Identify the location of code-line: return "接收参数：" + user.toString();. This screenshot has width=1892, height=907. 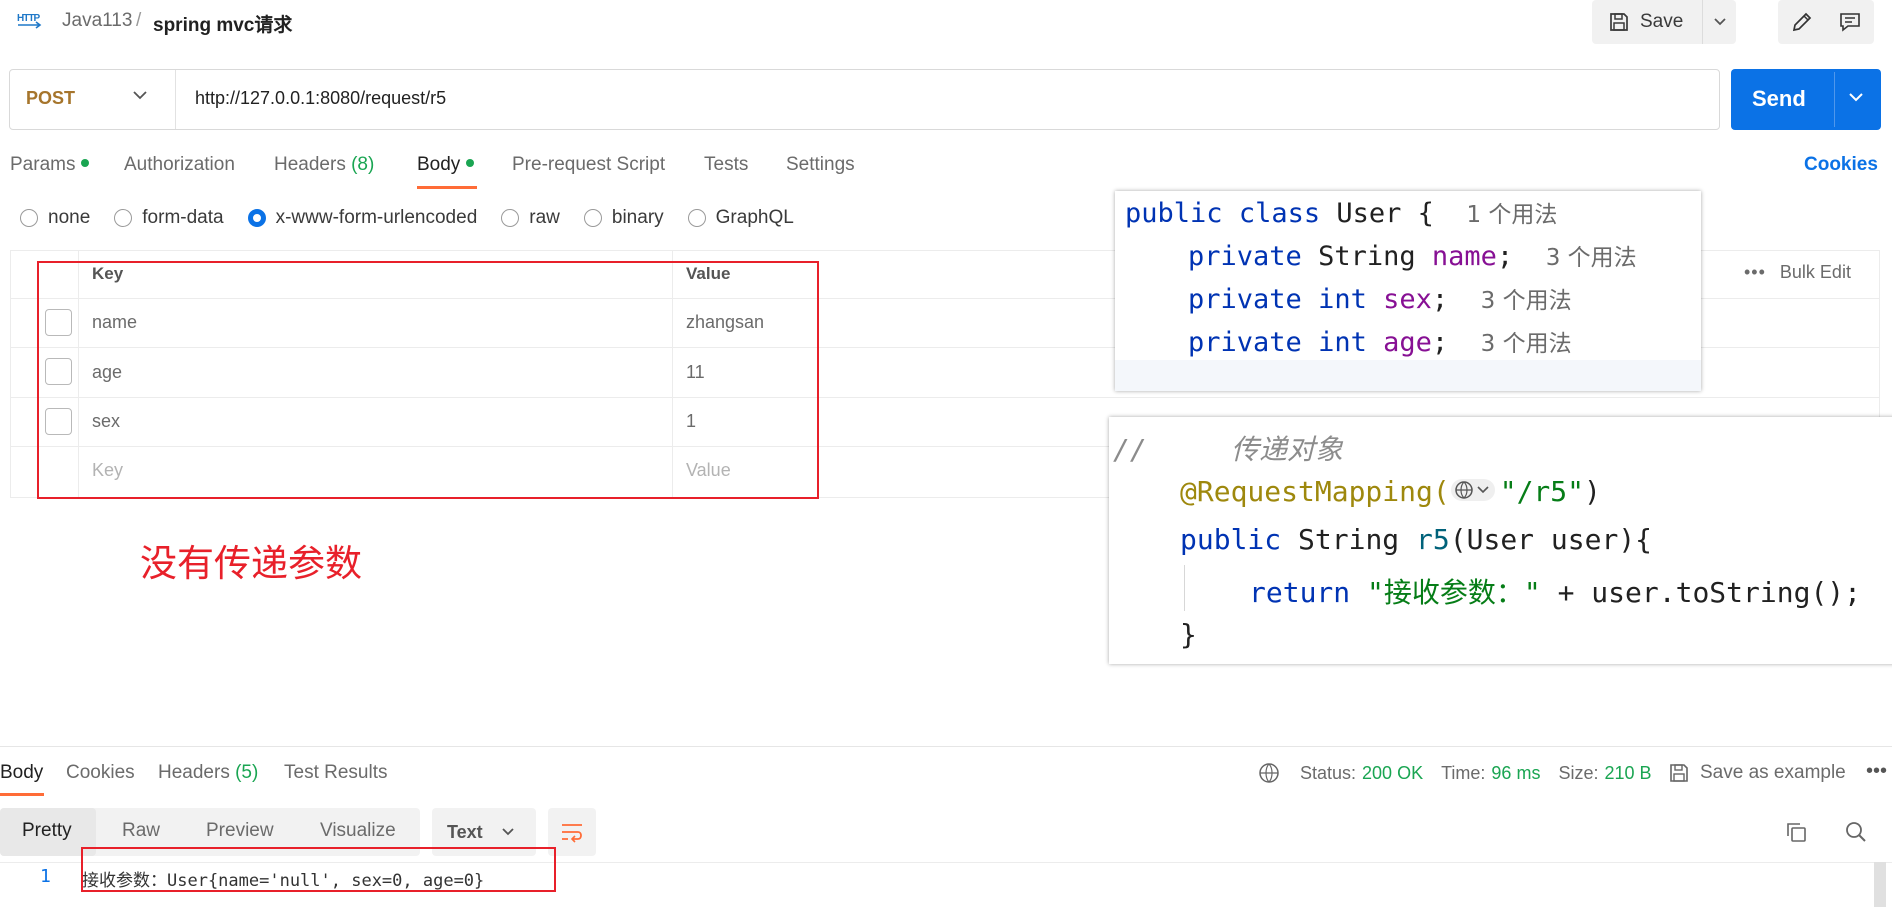
(1555, 592).